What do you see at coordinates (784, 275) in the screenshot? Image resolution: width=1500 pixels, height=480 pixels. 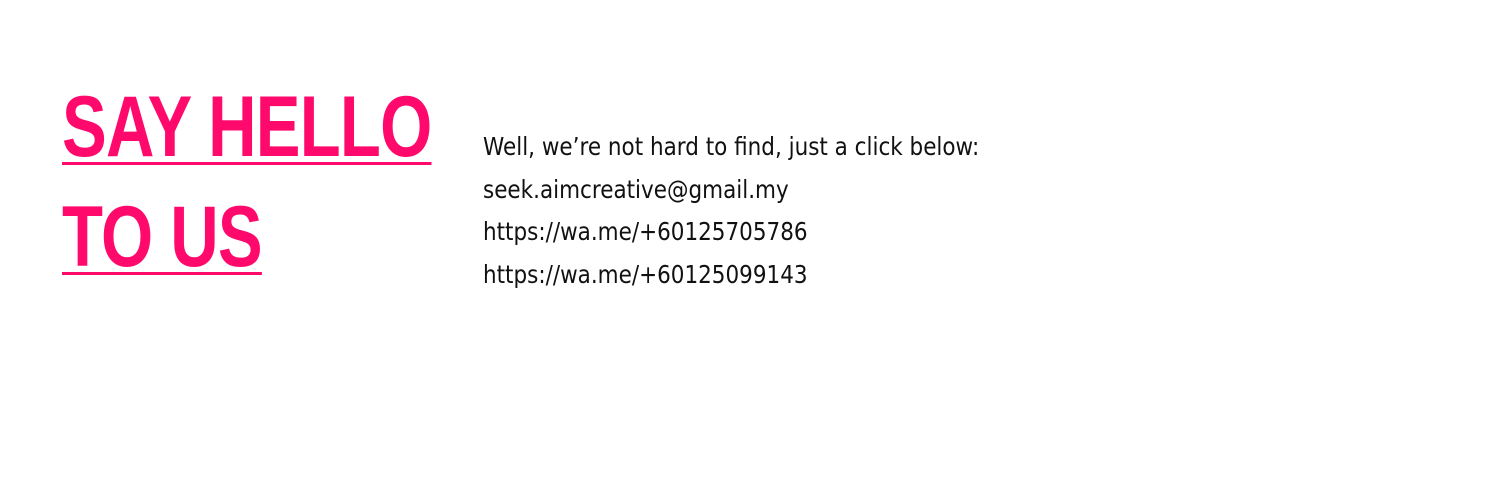 I see `whatsapp-link-2: https://wa.me/+60125099143` at bounding box center [784, 275].